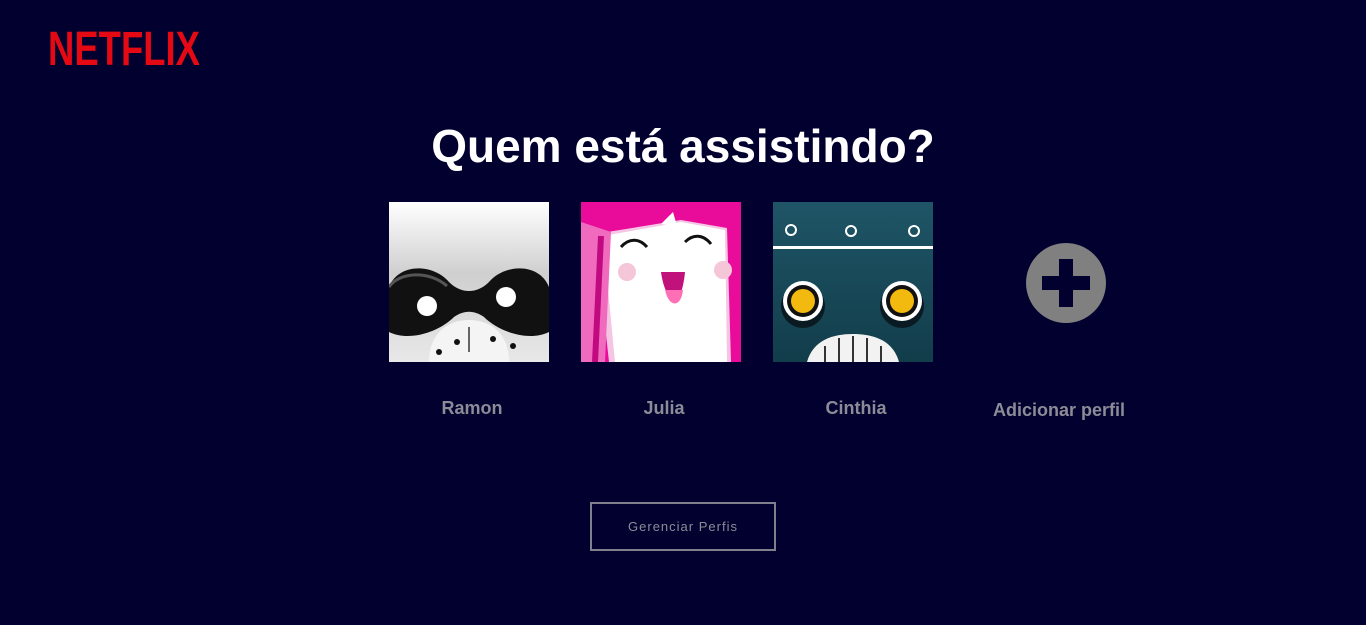 The image size is (1366, 625). What do you see at coordinates (664, 408) in the screenshot?
I see `profile-name: Julia` at bounding box center [664, 408].